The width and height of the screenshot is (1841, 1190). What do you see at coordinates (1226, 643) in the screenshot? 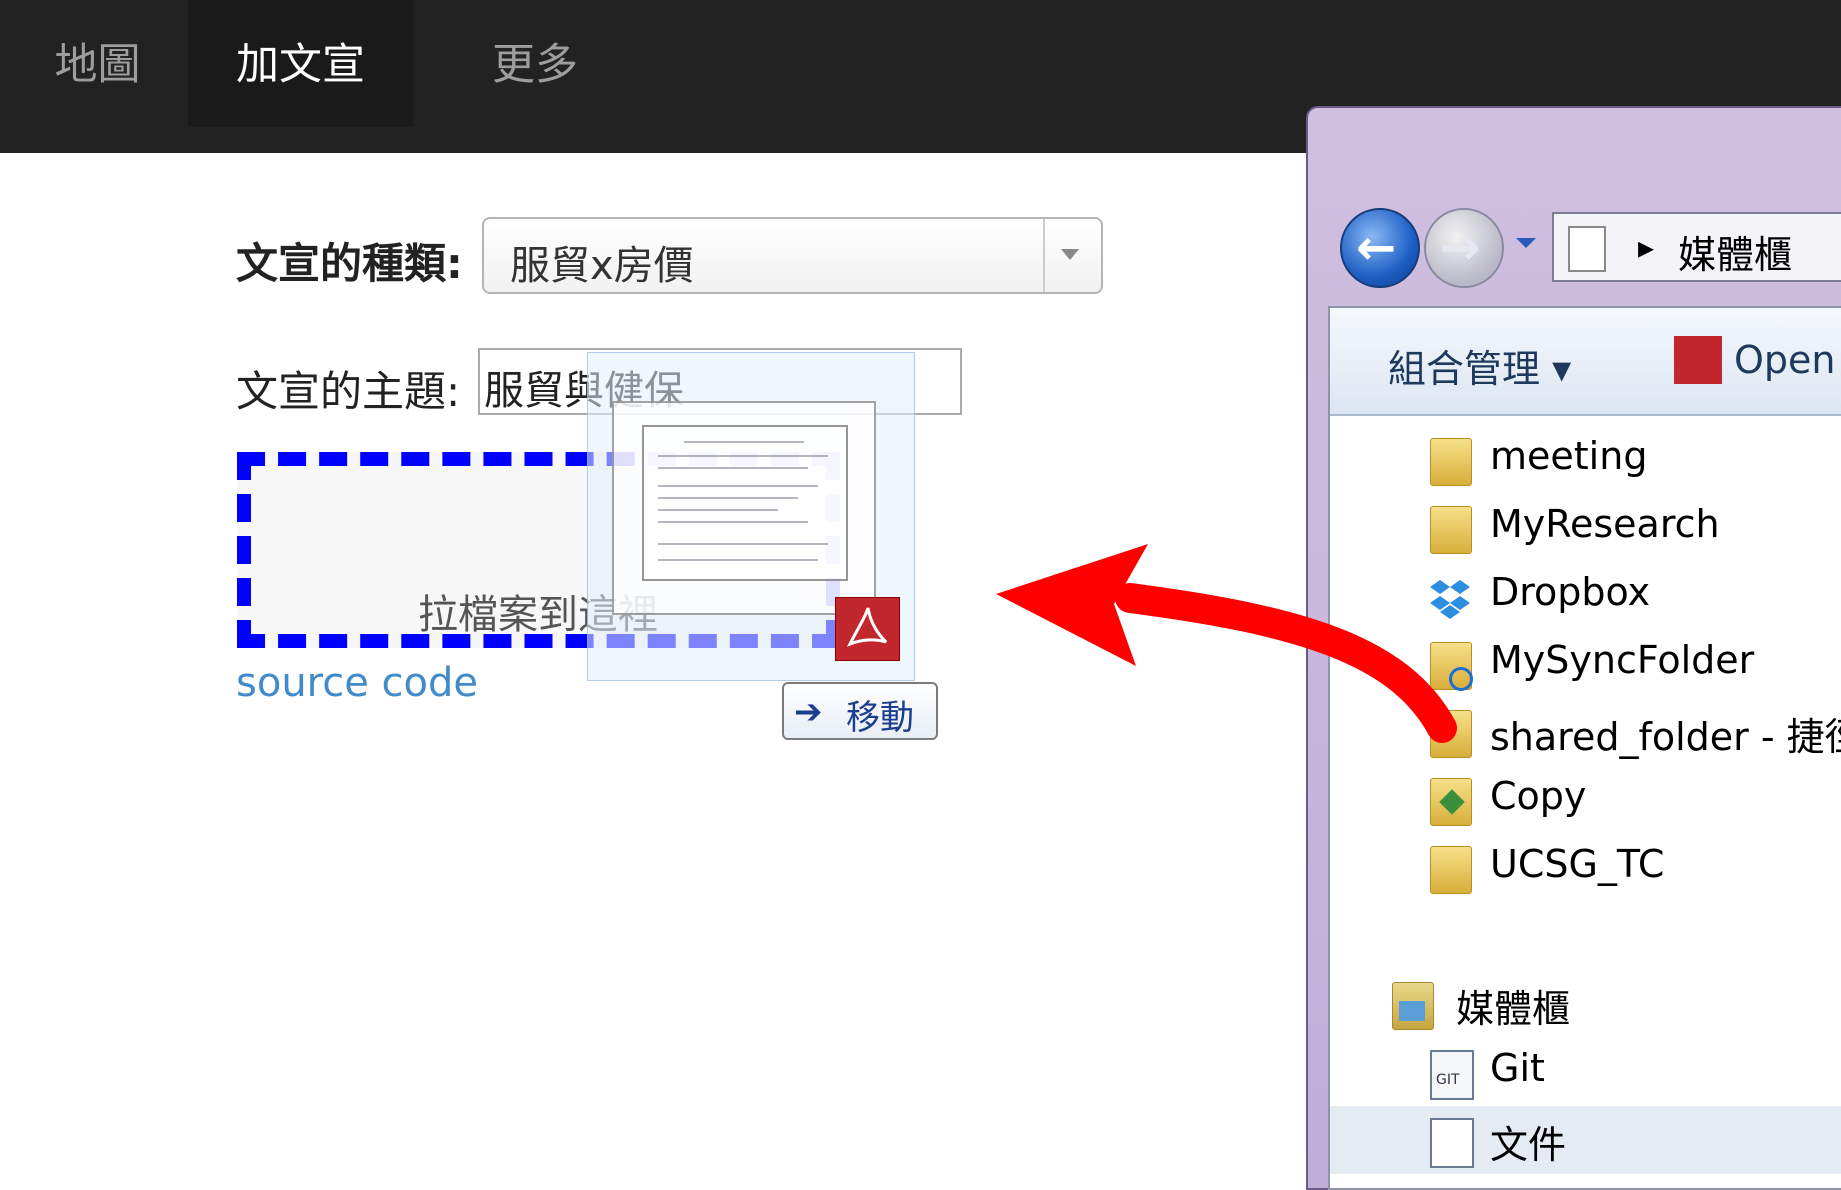
I see `red-annotation-arrow` at bounding box center [1226, 643].